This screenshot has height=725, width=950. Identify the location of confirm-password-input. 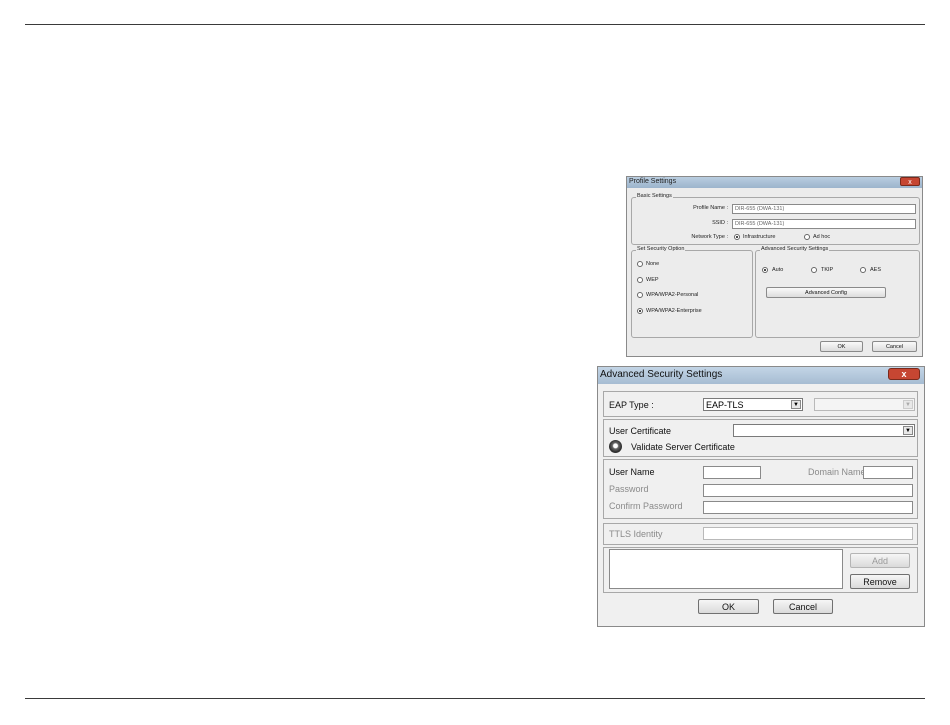
(808, 507).